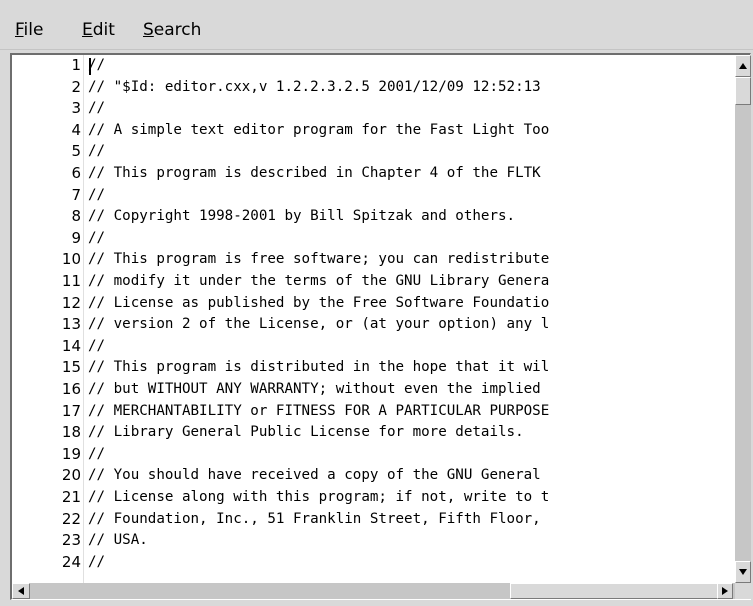  I want to click on code-line: 9 //, so click(373, 238).